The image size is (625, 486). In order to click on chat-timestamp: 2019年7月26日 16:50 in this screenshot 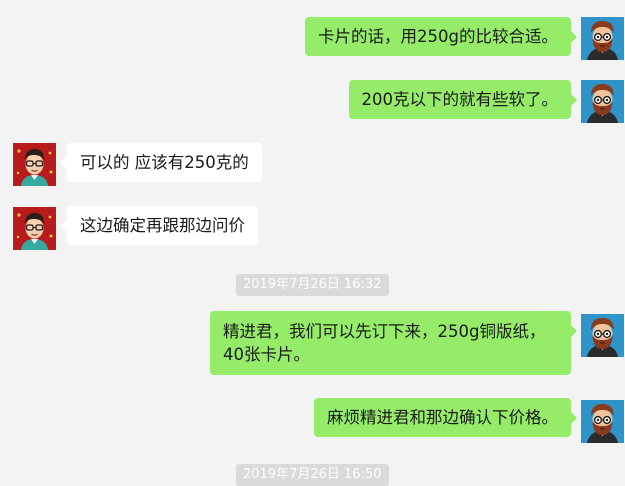, I will do `click(312, 475)`.